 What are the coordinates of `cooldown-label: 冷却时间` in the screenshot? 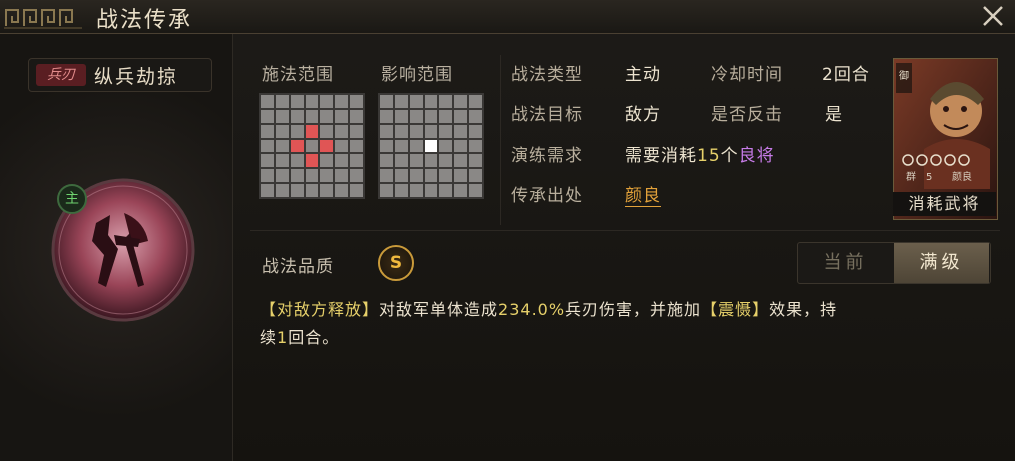 It's located at (747, 75).